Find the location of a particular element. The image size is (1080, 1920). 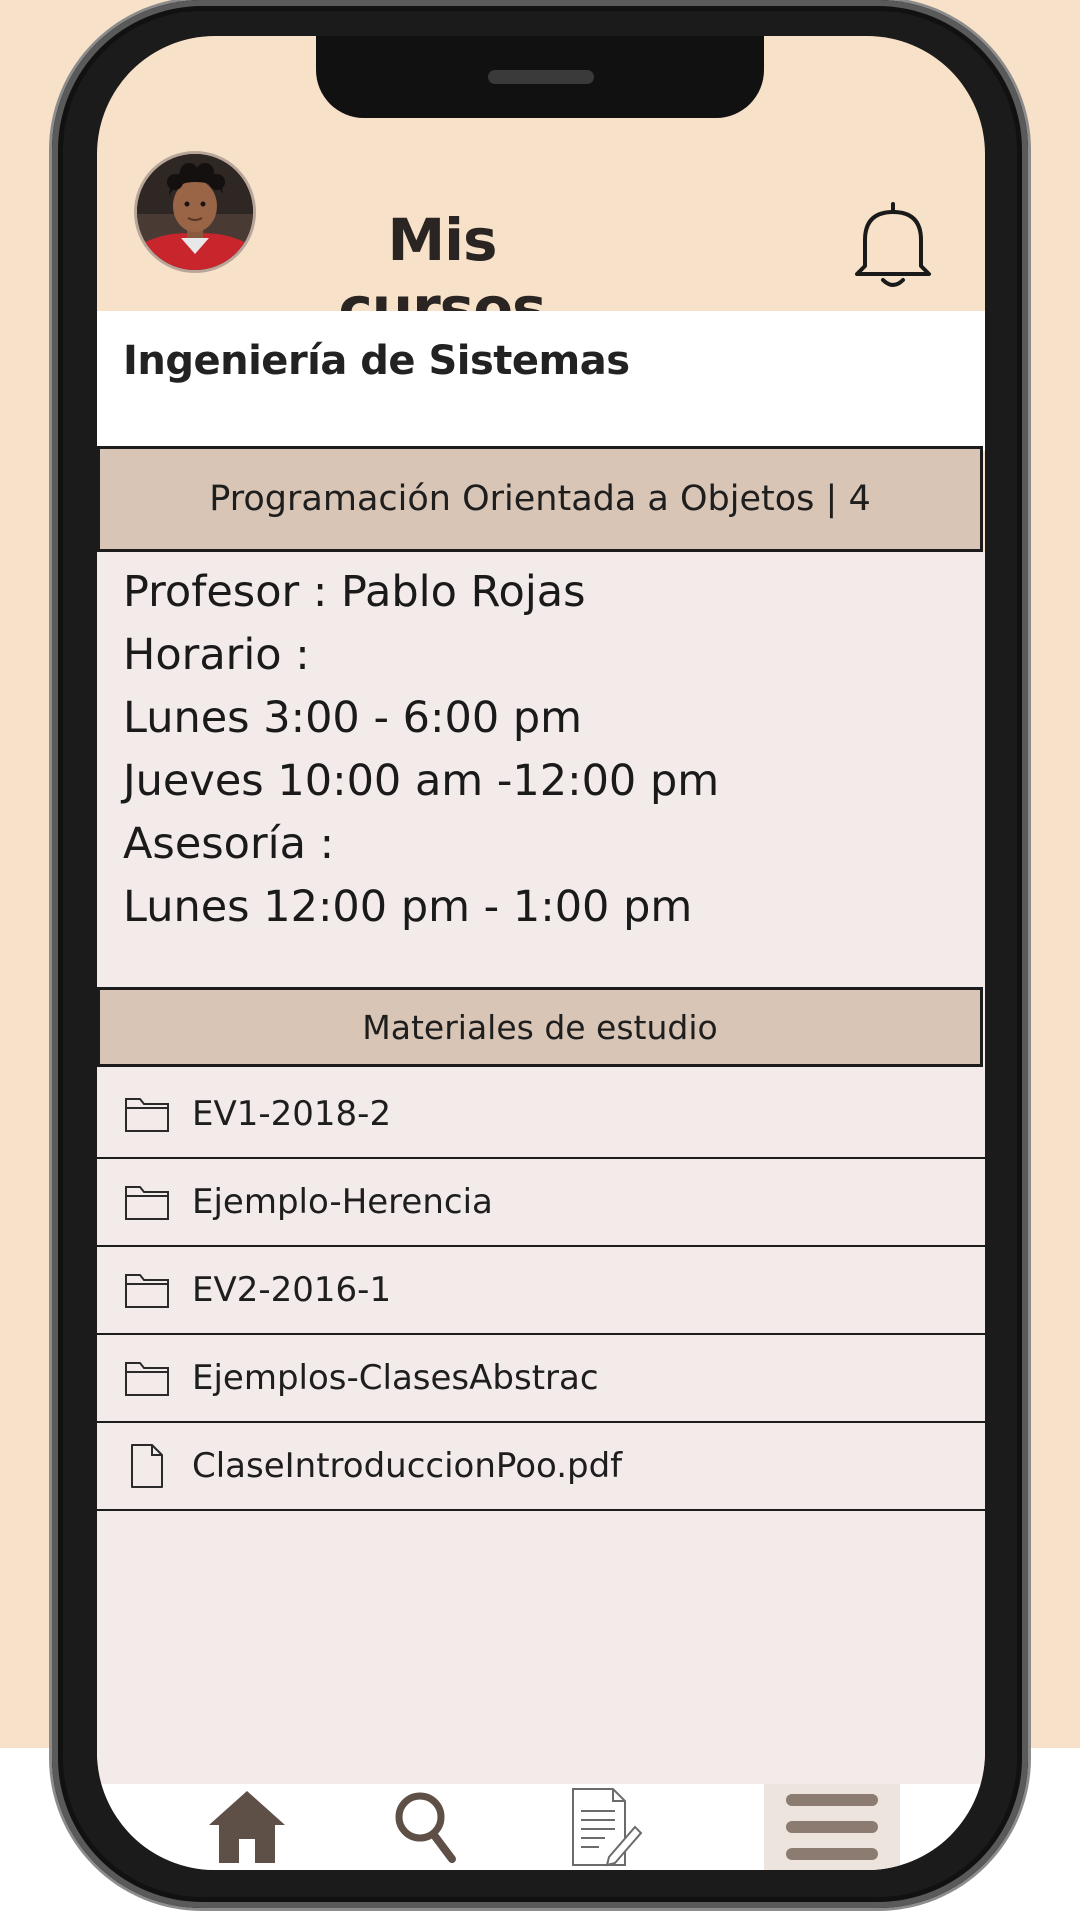

bottom-navigation is located at coordinates (541, 1827).